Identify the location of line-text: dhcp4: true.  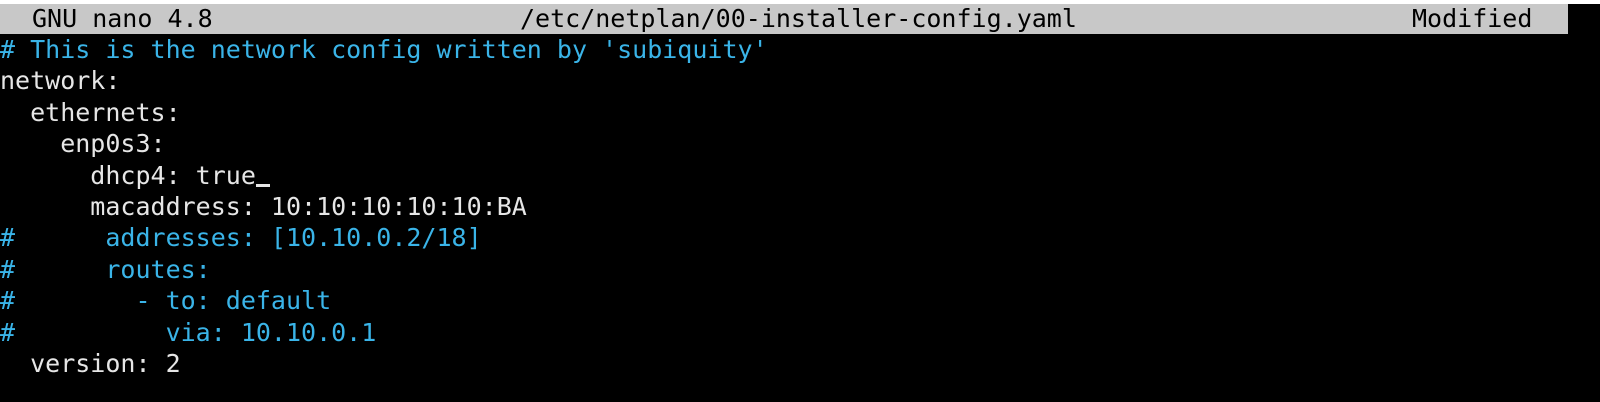
(128, 175).